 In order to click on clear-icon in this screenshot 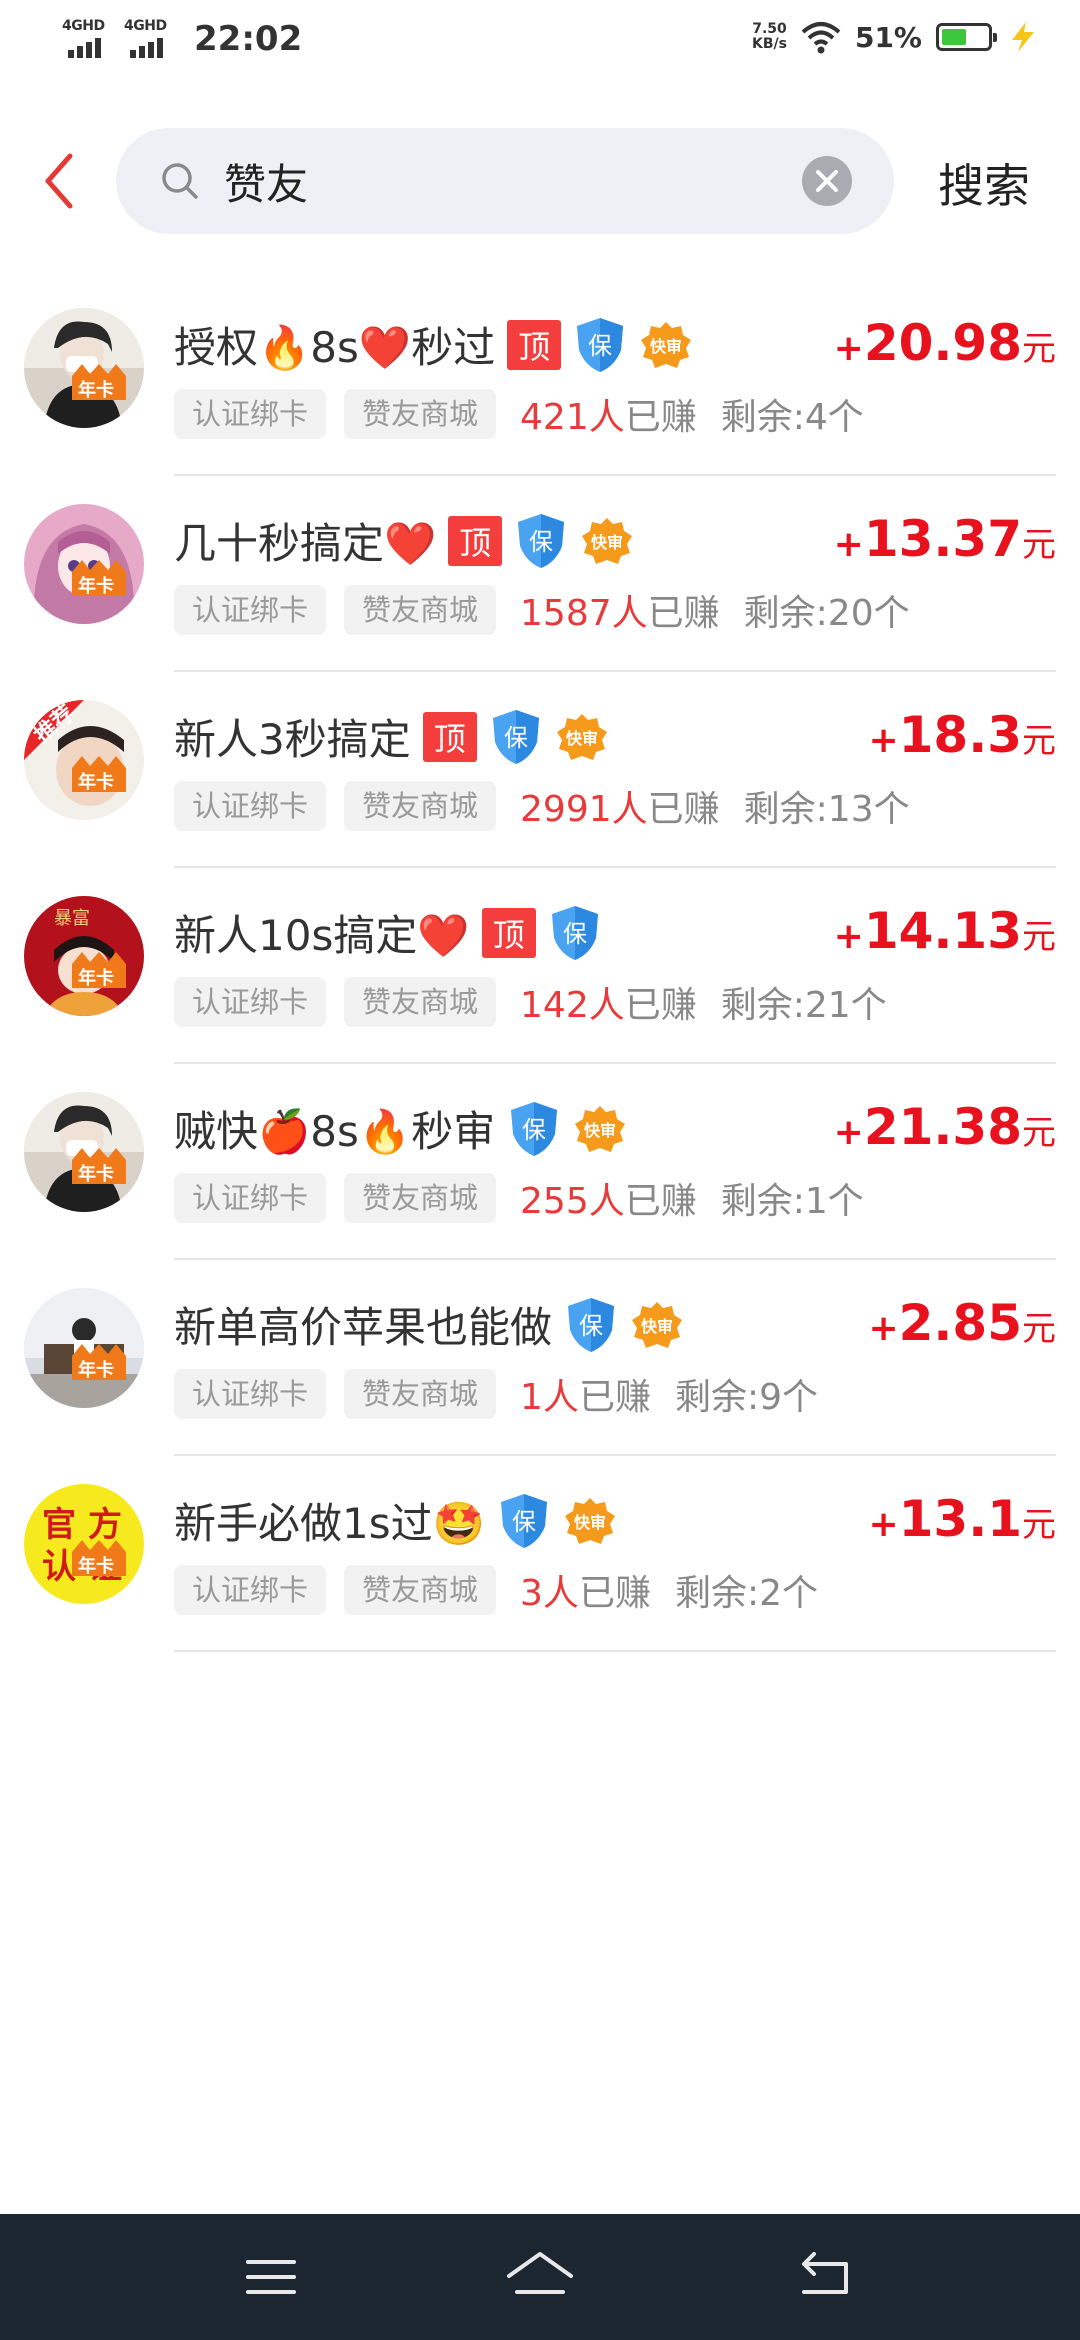, I will do `click(827, 181)`.